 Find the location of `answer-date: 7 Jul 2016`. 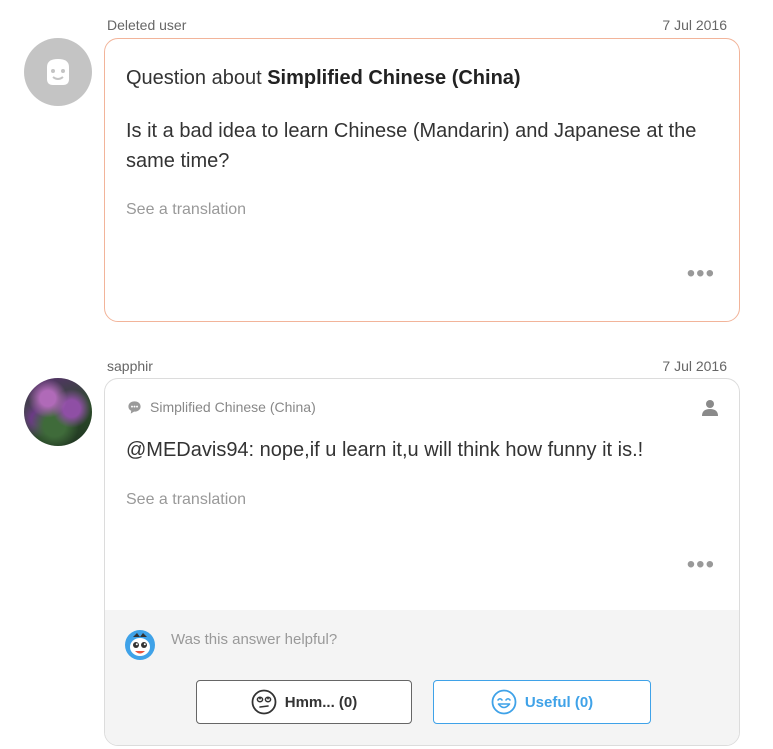

answer-date: 7 Jul 2016 is located at coordinates (694, 366).